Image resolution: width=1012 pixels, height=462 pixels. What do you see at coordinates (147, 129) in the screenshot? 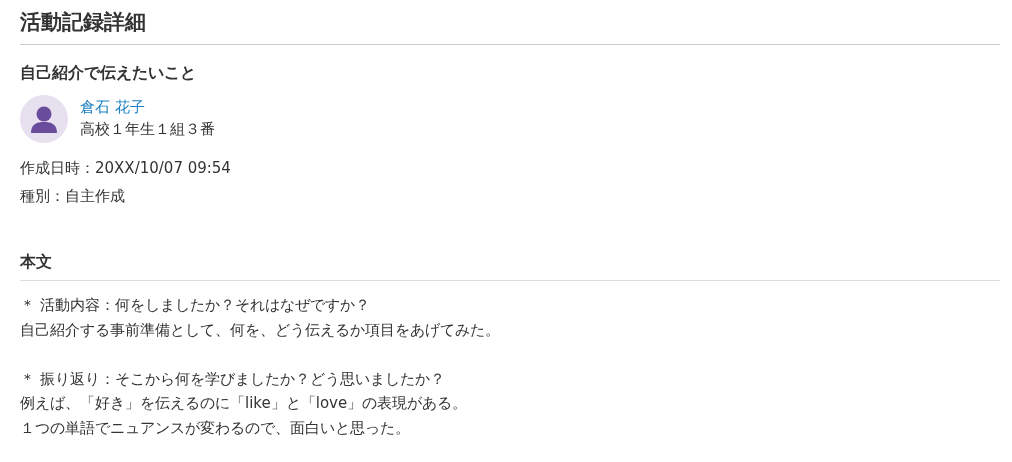
I see `author-affiliation: 高校１年生１組３番` at bounding box center [147, 129].